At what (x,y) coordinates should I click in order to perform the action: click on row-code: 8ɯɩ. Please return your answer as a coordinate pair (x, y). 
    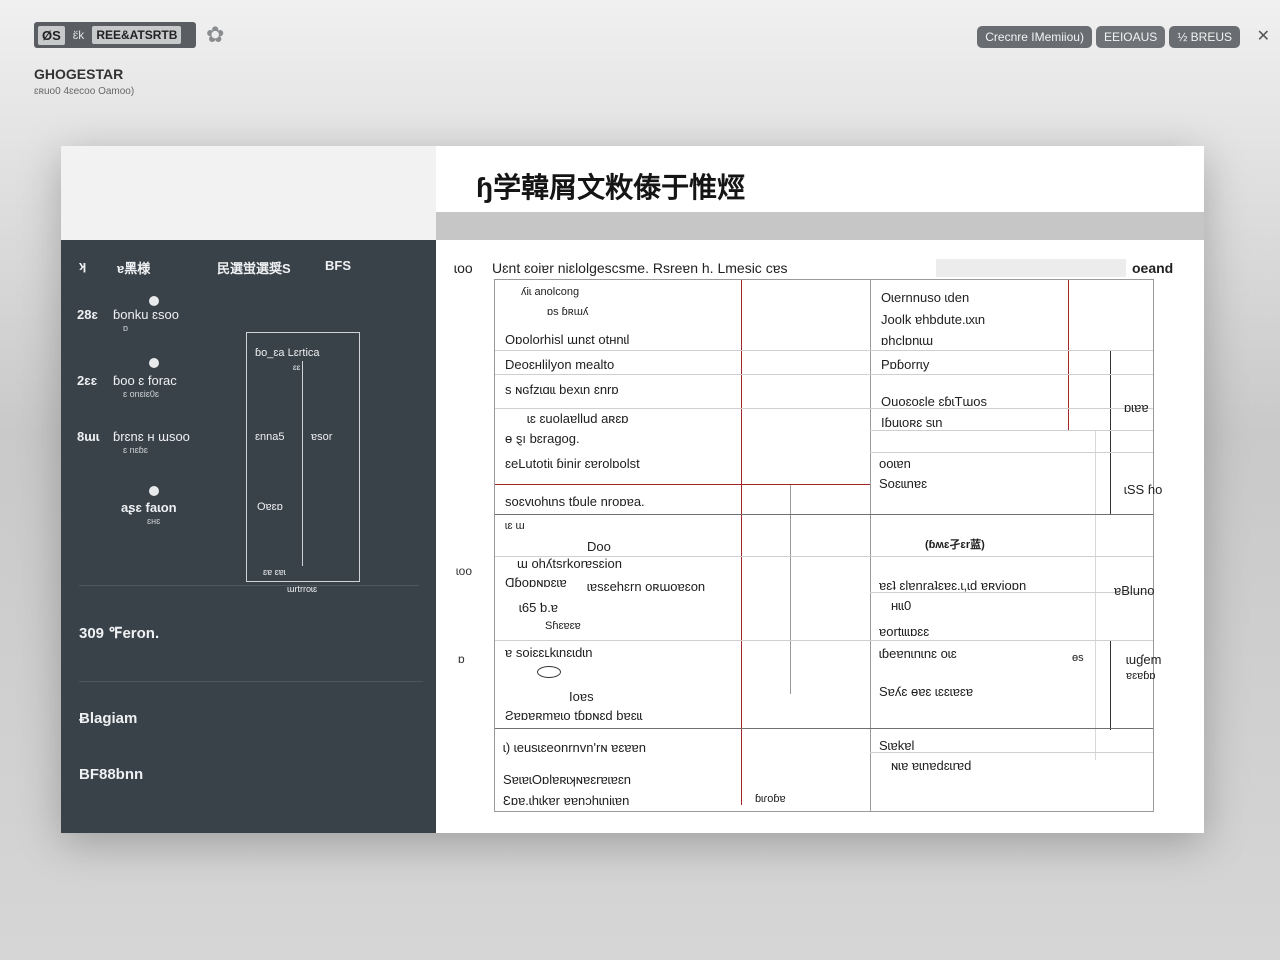
    Looking at the image, I should click on (88, 436).